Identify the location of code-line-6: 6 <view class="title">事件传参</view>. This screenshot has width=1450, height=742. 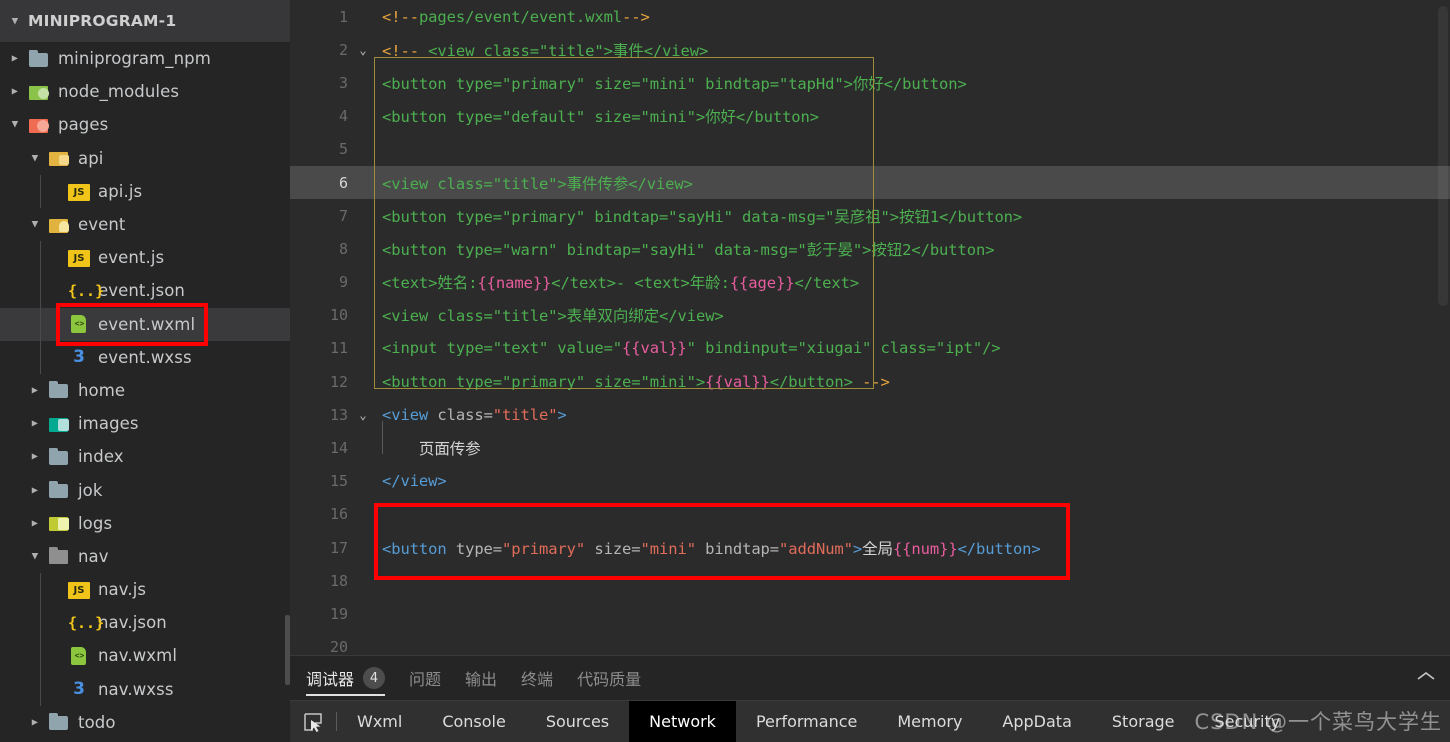
(870, 182).